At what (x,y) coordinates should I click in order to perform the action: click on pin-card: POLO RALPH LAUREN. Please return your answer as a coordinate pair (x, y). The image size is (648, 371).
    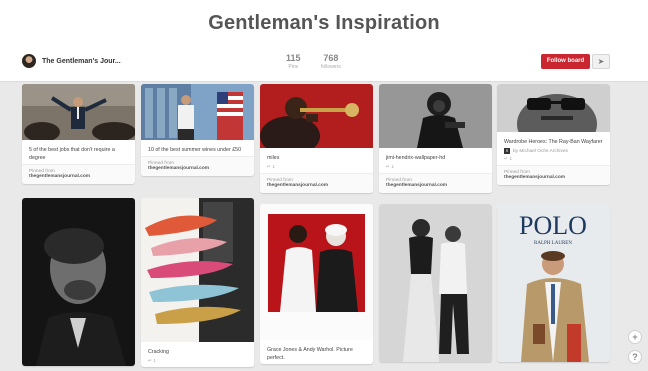
    Looking at the image, I should click on (553, 283).